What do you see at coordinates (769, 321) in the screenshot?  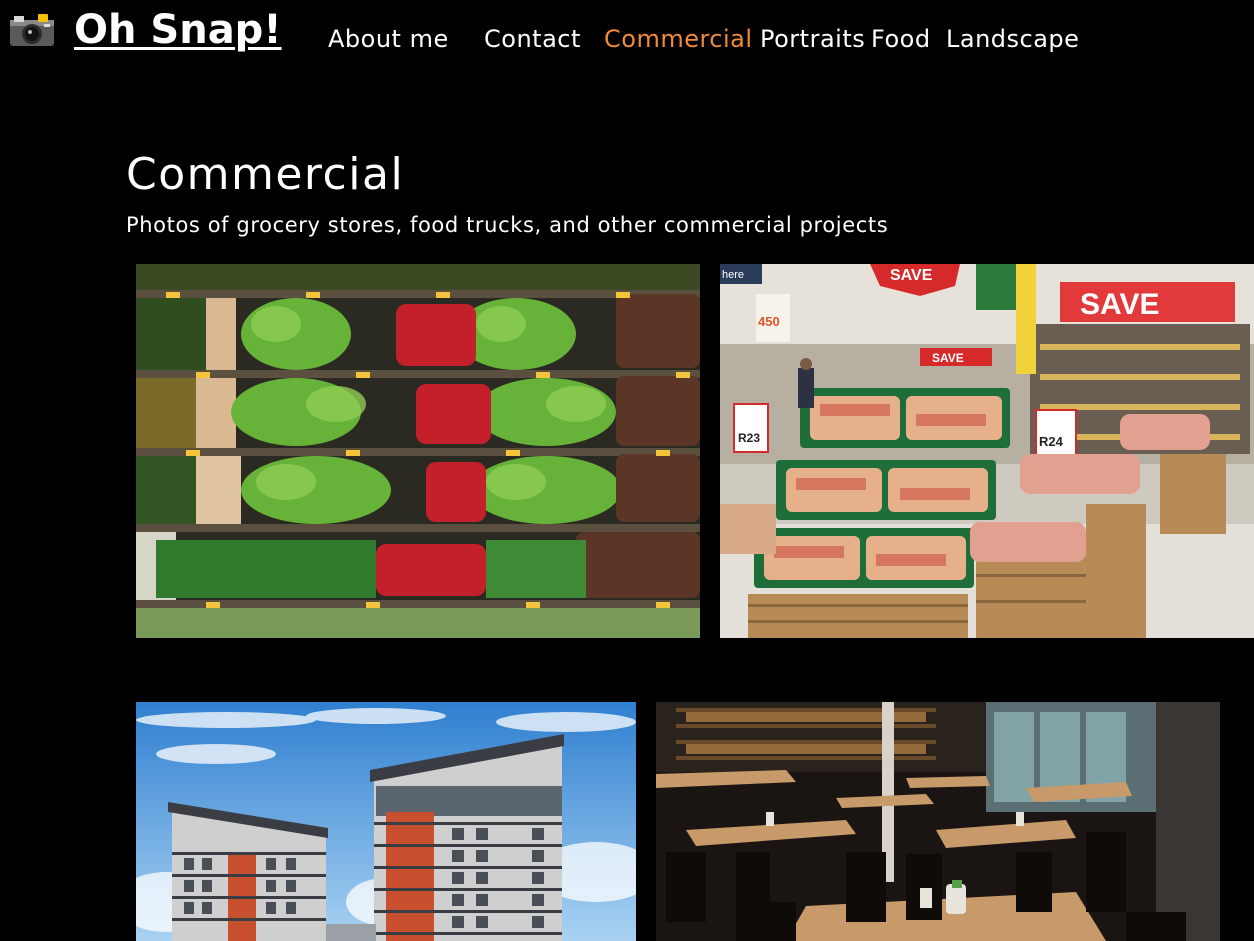 I see `price-sign-450: 450` at bounding box center [769, 321].